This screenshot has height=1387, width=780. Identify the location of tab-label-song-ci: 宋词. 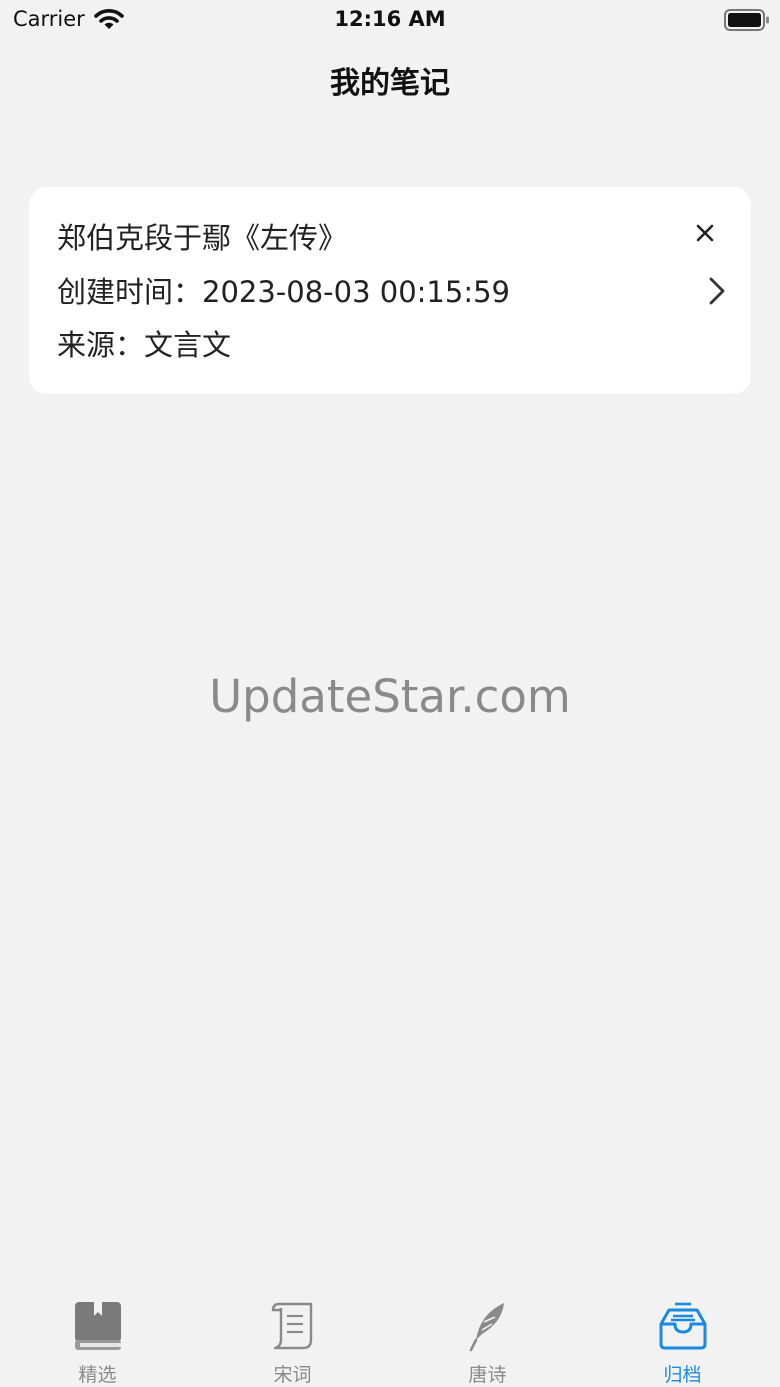
(292, 1375).